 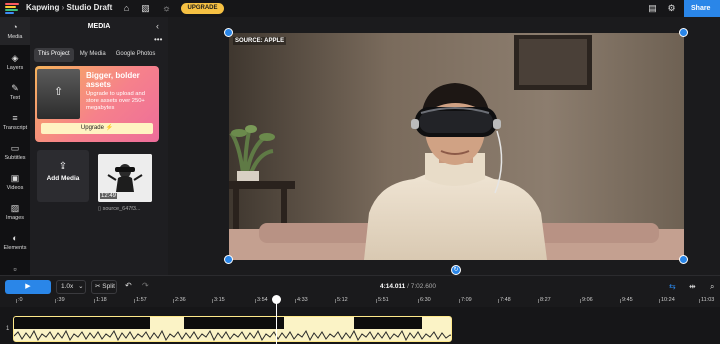 What do you see at coordinates (261, 300) in the screenshot?
I see `ruler-tick: 3:54` at bounding box center [261, 300].